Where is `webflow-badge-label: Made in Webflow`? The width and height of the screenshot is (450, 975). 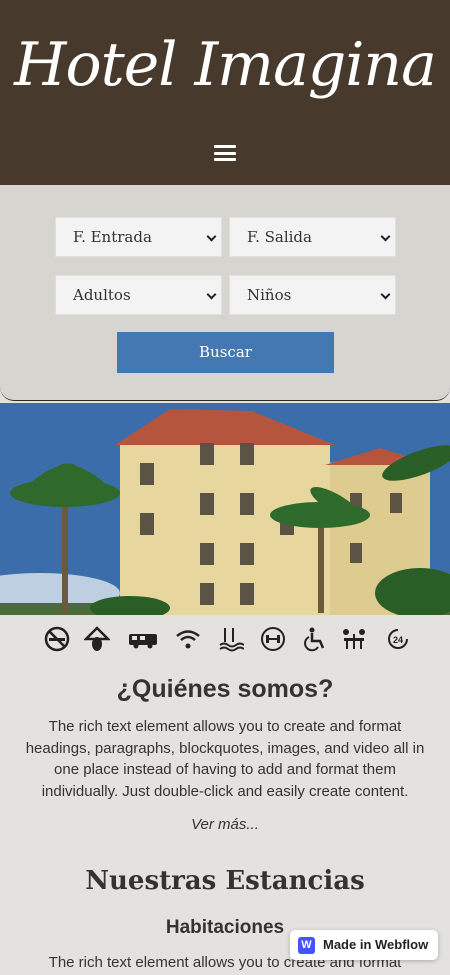
webflow-badge-label: Made in Webflow is located at coordinates (376, 944).